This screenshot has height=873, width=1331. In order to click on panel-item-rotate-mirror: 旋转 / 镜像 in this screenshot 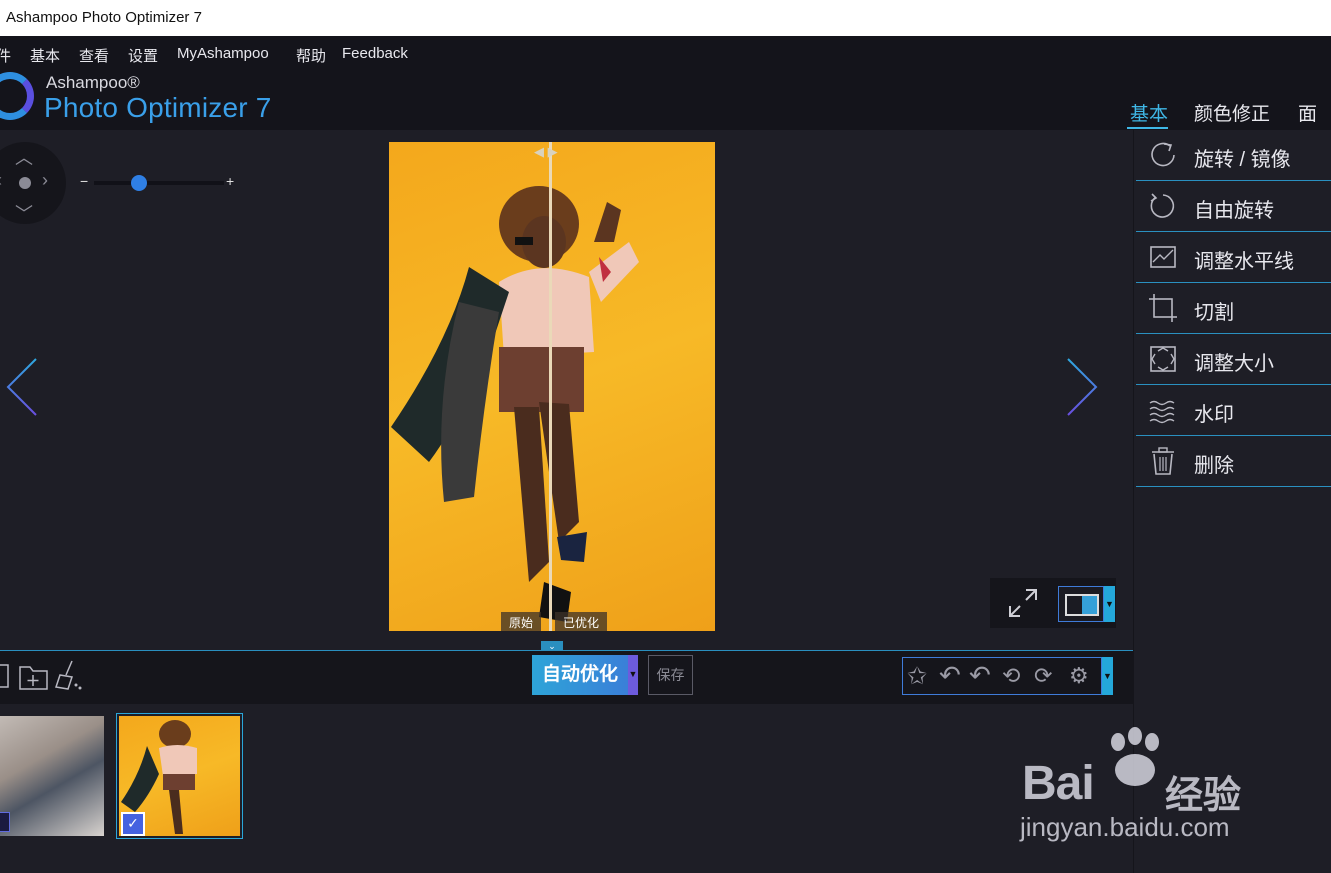, I will do `click(1233, 155)`.